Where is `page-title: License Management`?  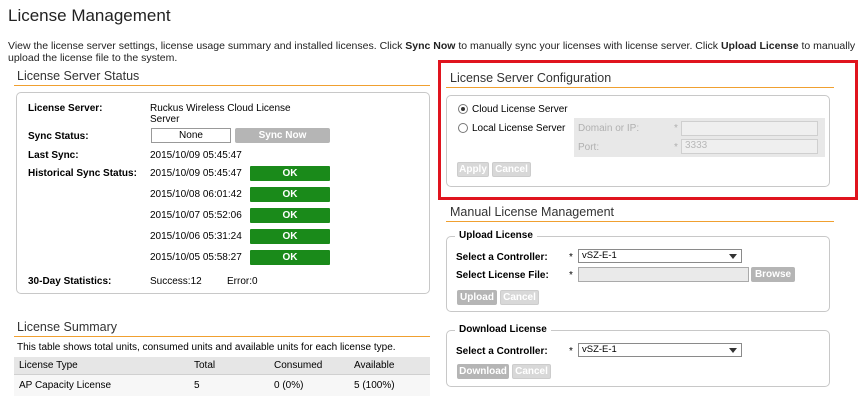
page-title: License Management is located at coordinates (89, 15).